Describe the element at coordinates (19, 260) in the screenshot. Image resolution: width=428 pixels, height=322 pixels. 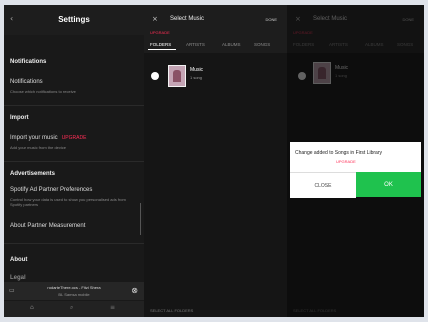
I see `section-header-about: About` at that location.